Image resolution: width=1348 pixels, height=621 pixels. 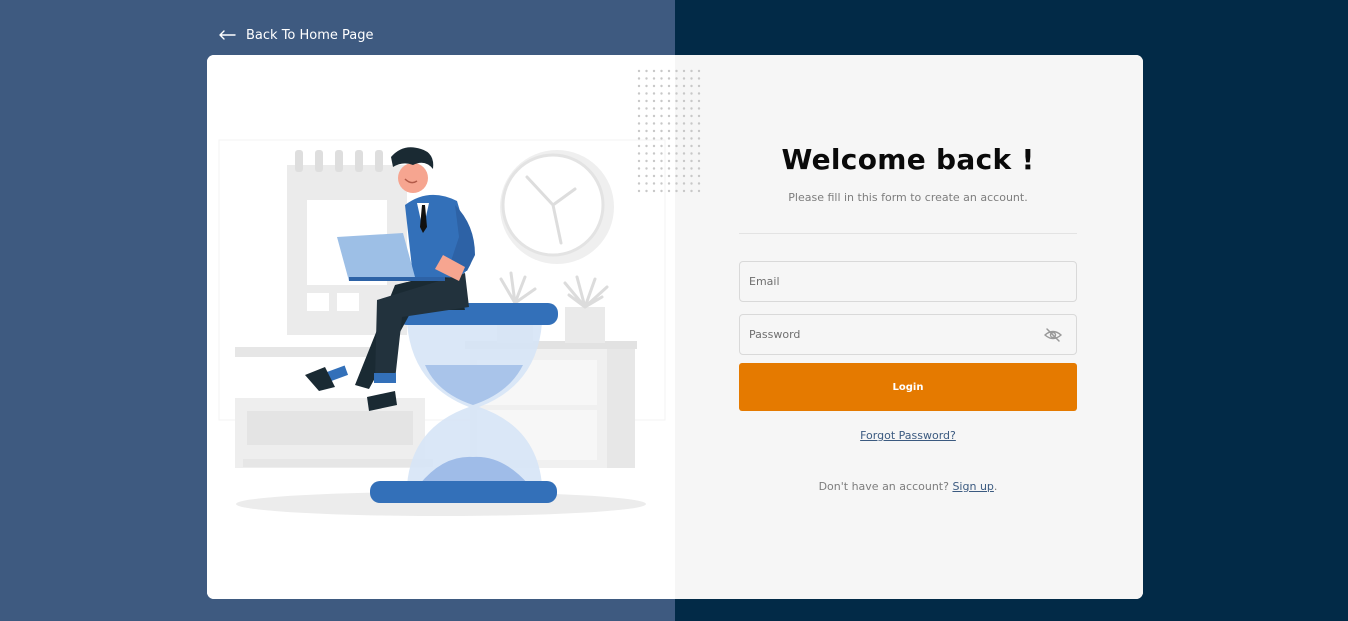 I want to click on page-title: Welcome back !, so click(x=908, y=159).